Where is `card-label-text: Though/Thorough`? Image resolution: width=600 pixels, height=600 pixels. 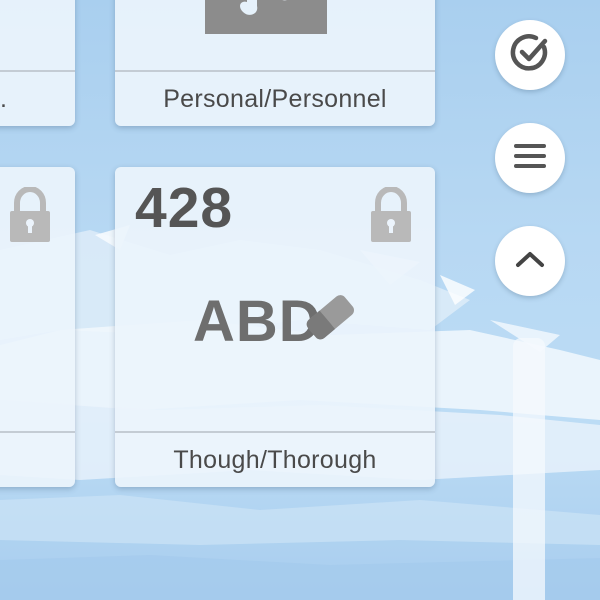 card-label-text: Though/Thorough is located at coordinates (275, 459).